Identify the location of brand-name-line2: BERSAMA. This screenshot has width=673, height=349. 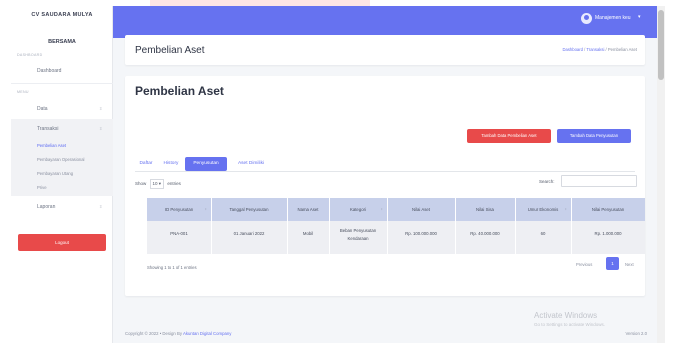
(62, 42).